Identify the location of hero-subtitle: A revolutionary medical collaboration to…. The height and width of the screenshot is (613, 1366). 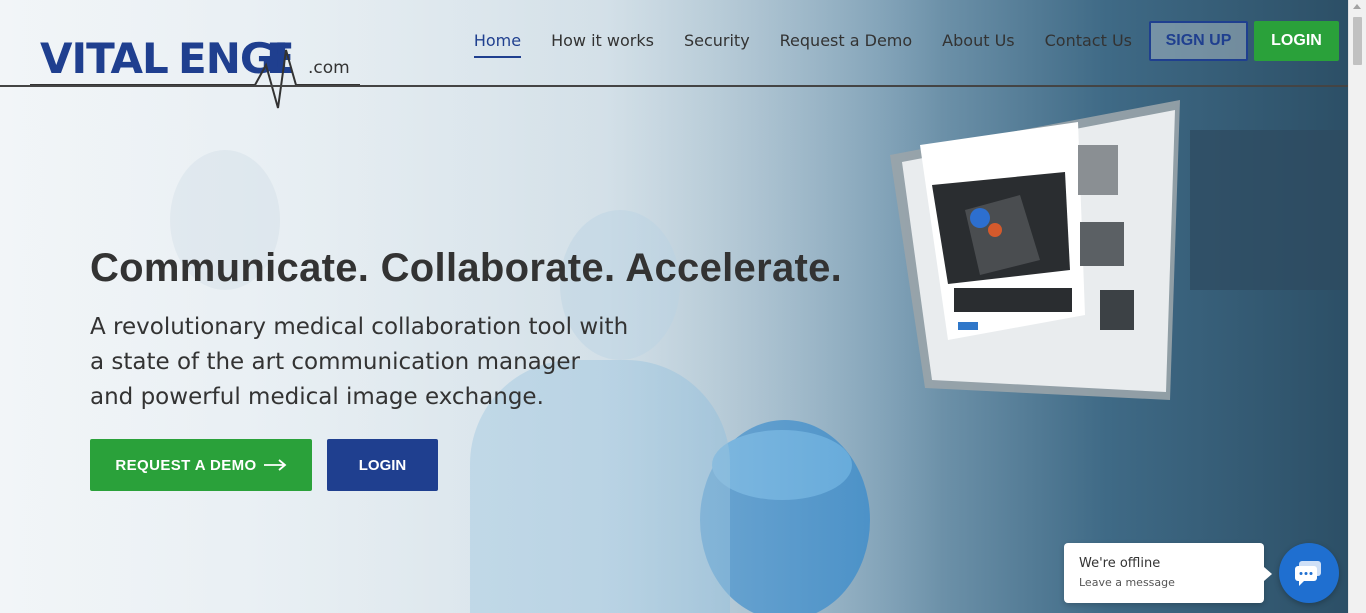
(359, 362).